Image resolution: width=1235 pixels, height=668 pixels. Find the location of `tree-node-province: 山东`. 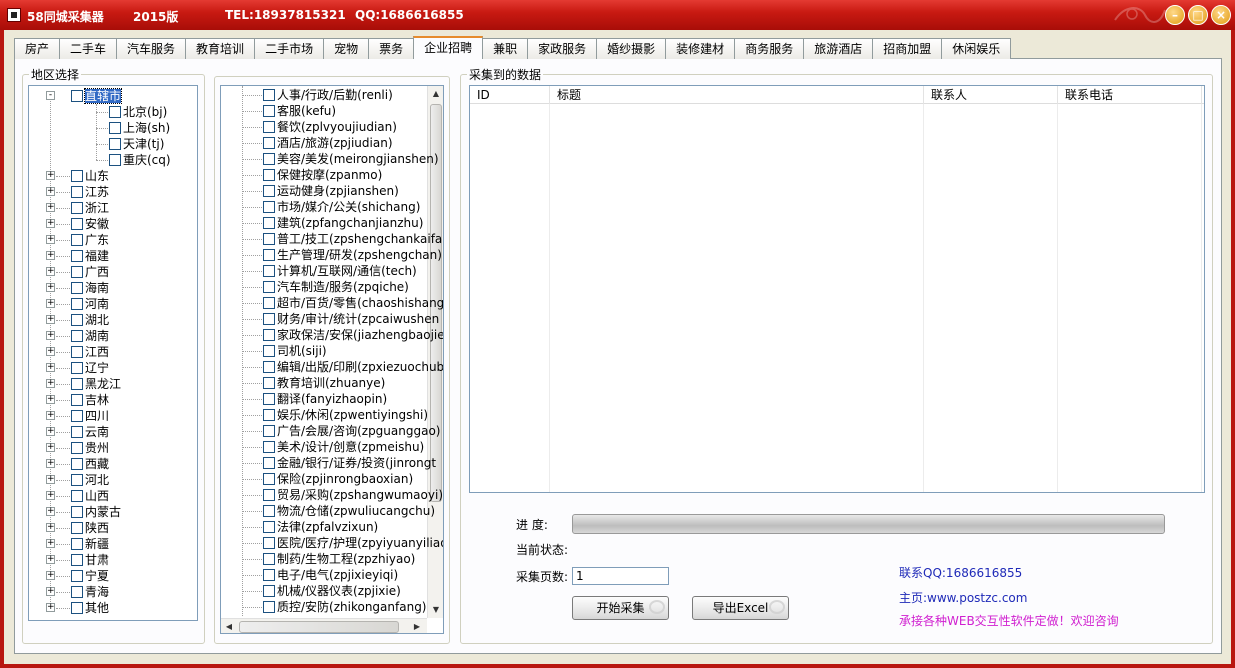

tree-node-province: 山东 is located at coordinates (90, 176).